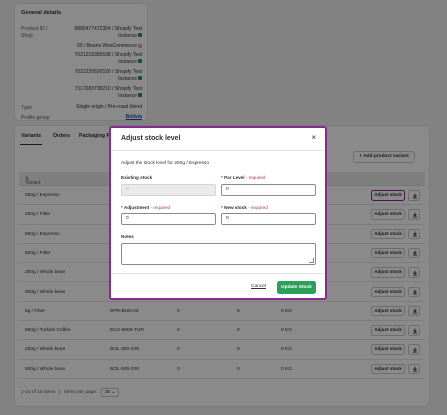 The image size is (447, 415). Describe the element at coordinates (151, 138) in the screenshot. I see `modal-title: Adjust stock level` at that location.